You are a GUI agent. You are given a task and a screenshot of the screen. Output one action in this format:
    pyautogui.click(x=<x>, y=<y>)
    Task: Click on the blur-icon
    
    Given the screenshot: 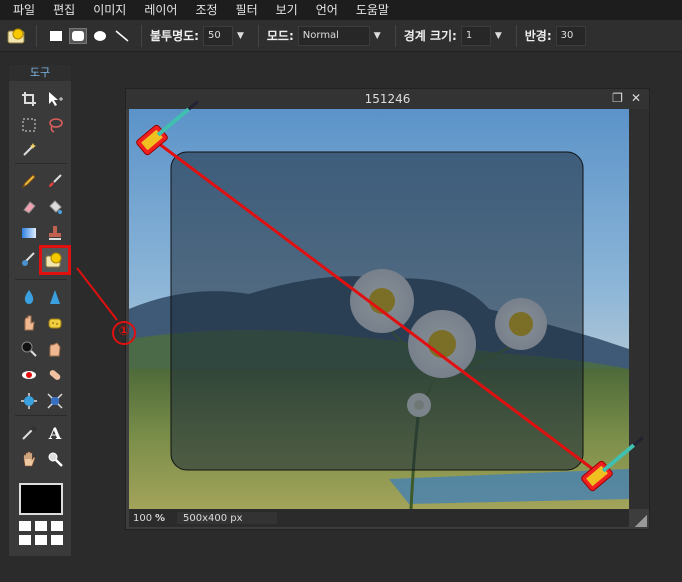 What is the action you would take?
    pyautogui.click(x=29, y=297)
    